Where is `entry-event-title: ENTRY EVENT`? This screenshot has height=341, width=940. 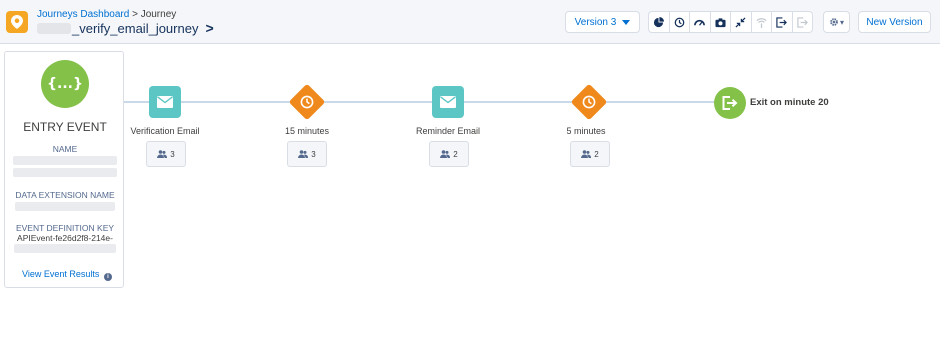
entry-event-title: ENTRY EVENT is located at coordinates (65, 127).